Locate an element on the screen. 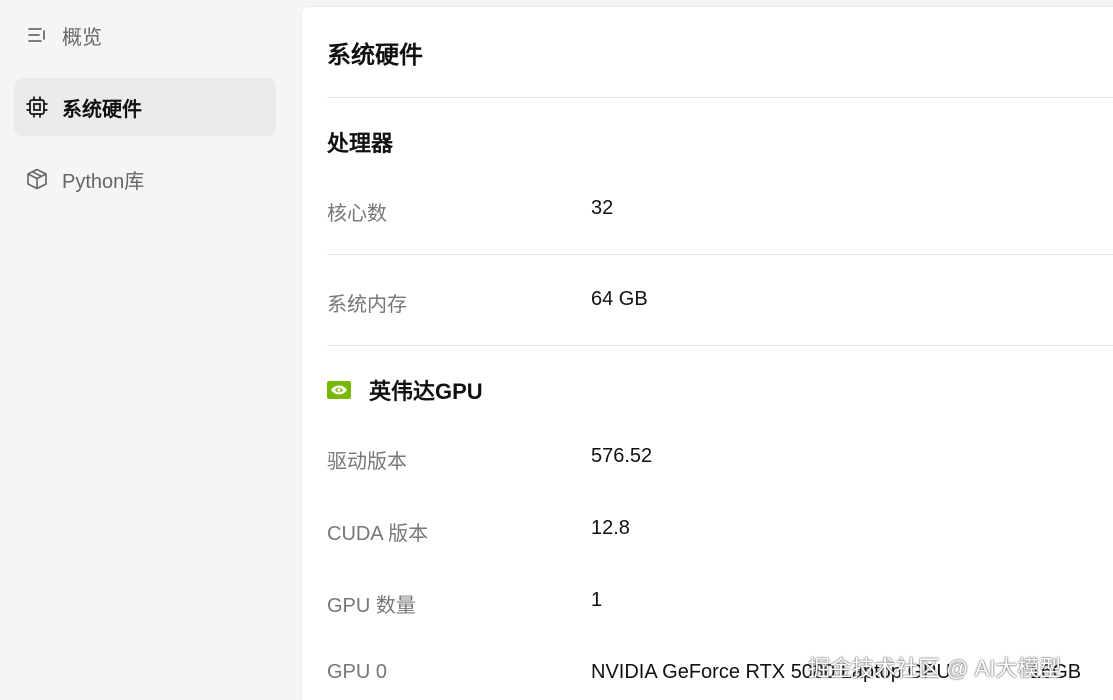 The height and width of the screenshot is (700, 1113). nvidia-logo-icon is located at coordinates (339, 390).